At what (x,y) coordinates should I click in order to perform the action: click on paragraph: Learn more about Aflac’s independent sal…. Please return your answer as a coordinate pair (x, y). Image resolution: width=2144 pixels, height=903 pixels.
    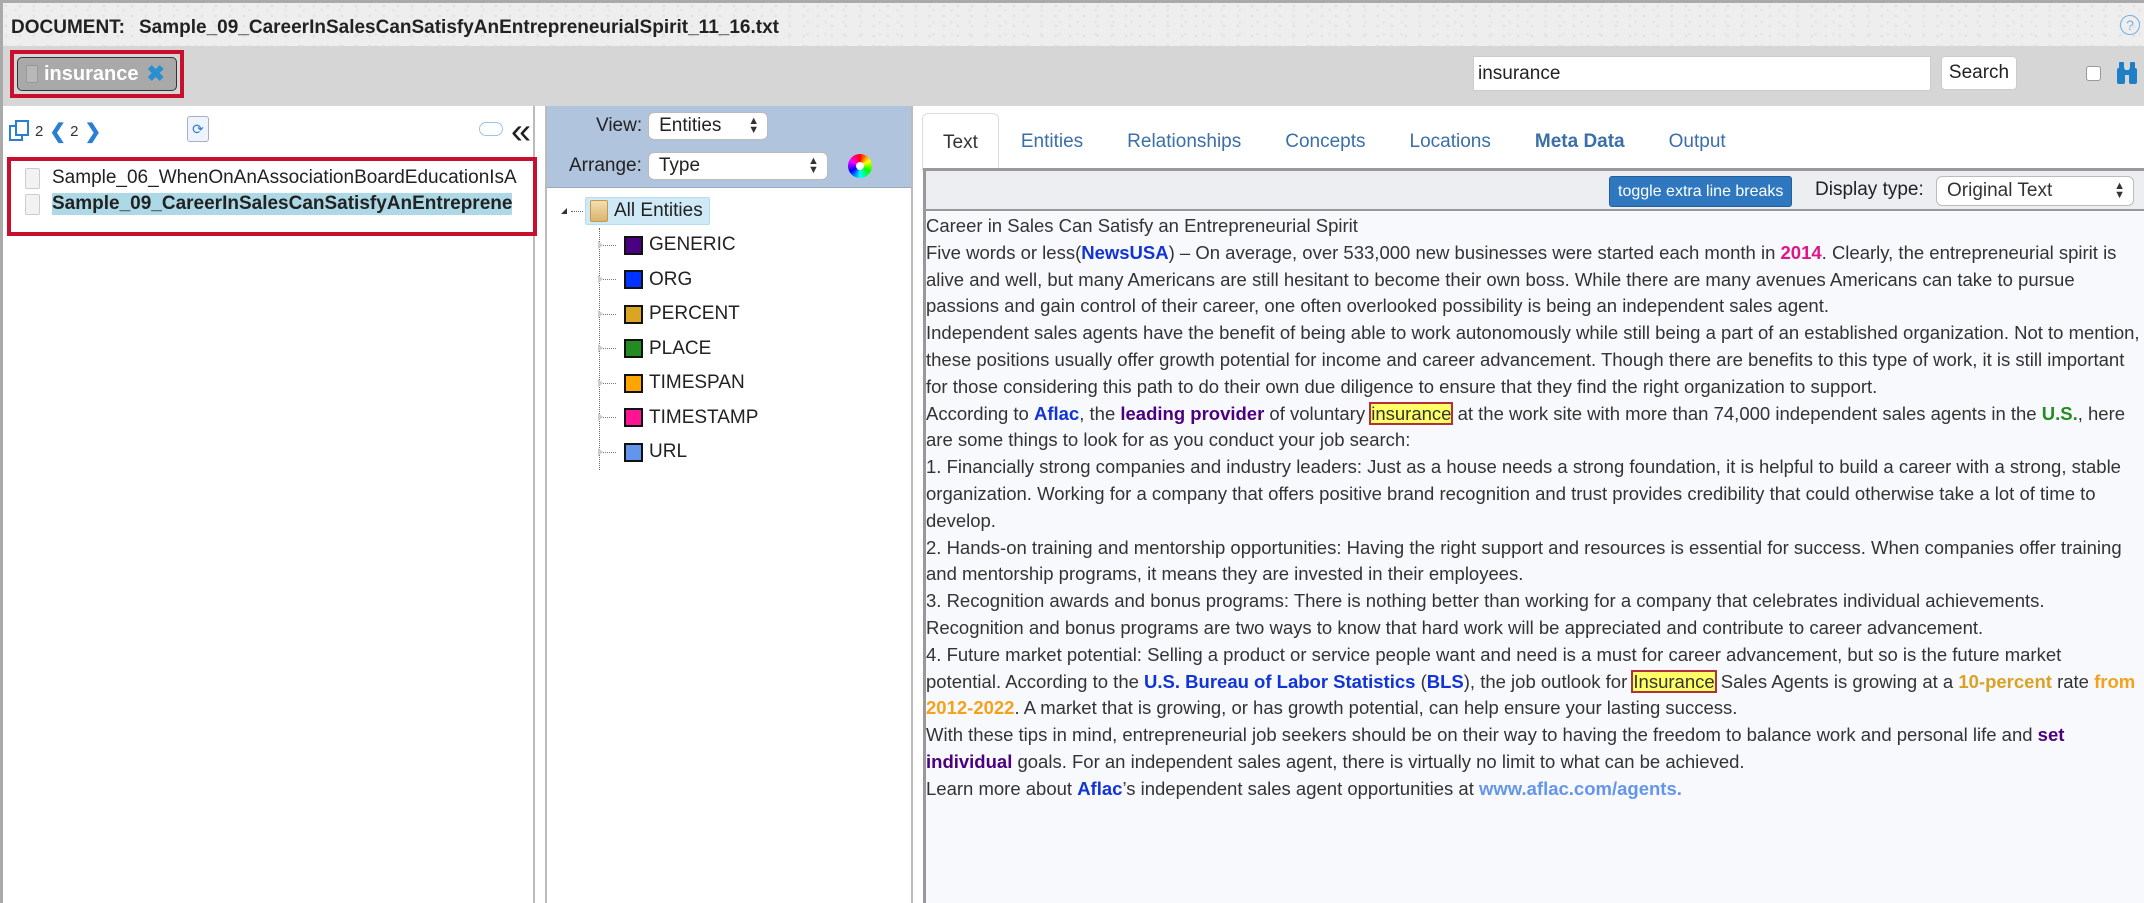
    Looking at the image, I should click on (1304, 788).